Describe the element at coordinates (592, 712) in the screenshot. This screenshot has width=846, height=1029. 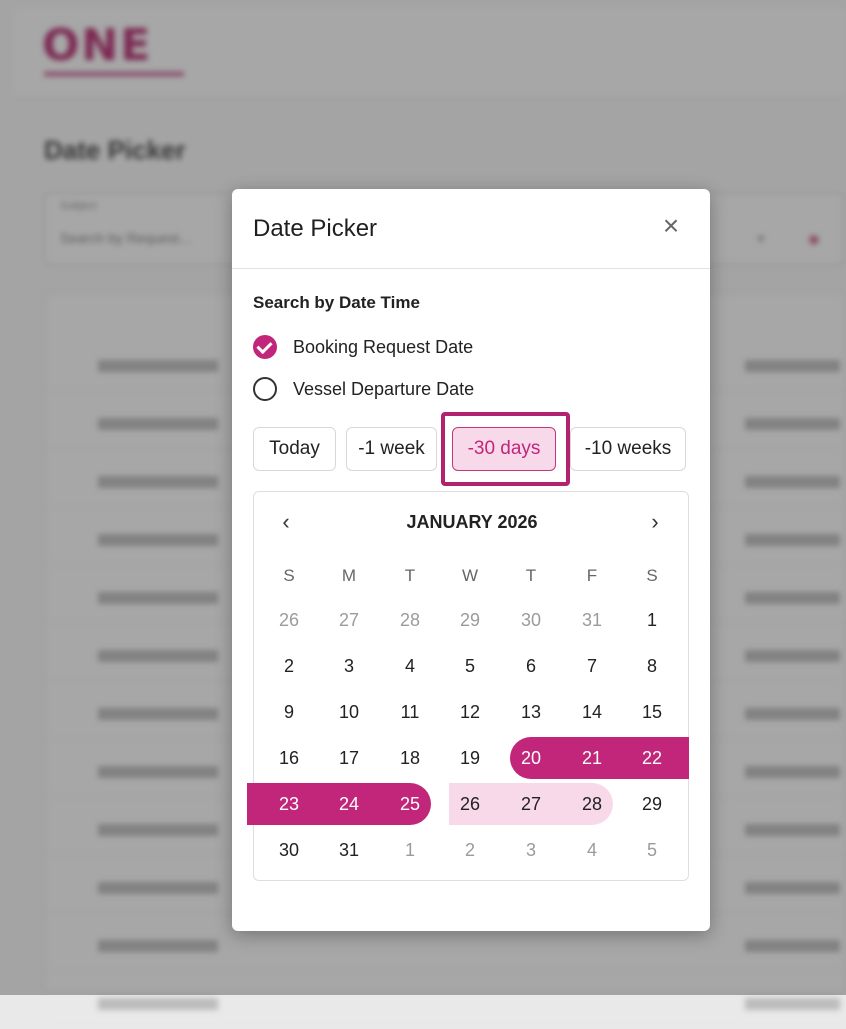
I see `calendar-day: 14` at that location.